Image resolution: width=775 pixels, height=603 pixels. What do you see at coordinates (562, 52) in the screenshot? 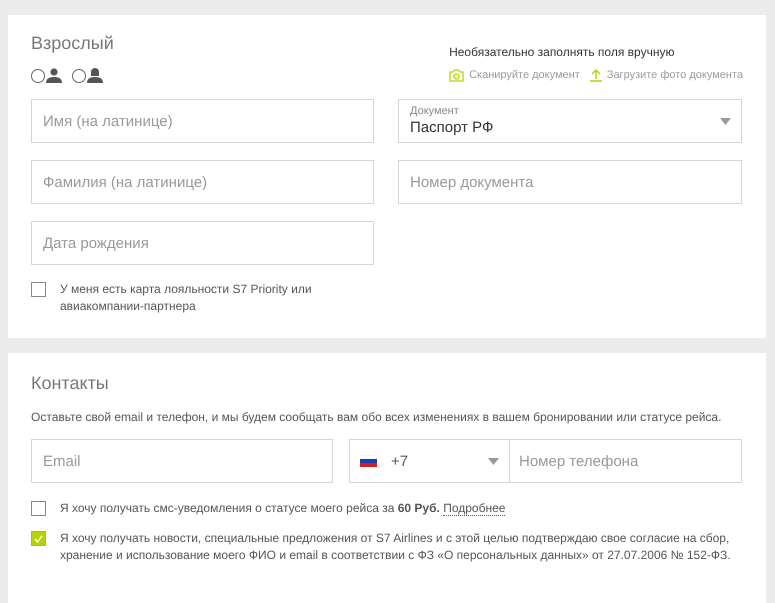
I see `manual-fill-note: Необязательно заполнять поля вручную` at bounding box center [562, 52].